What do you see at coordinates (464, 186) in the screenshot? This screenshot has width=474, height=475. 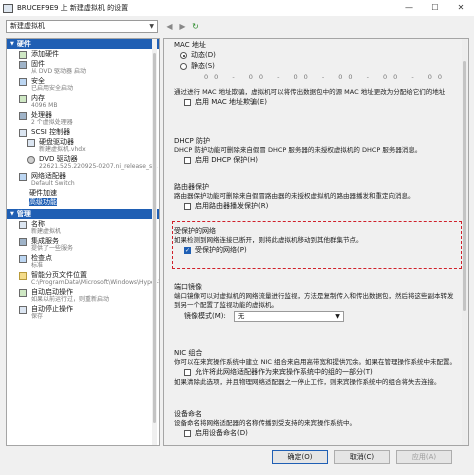 I see `panel-scrollbar-thumb` at bounding box center [464, 186].